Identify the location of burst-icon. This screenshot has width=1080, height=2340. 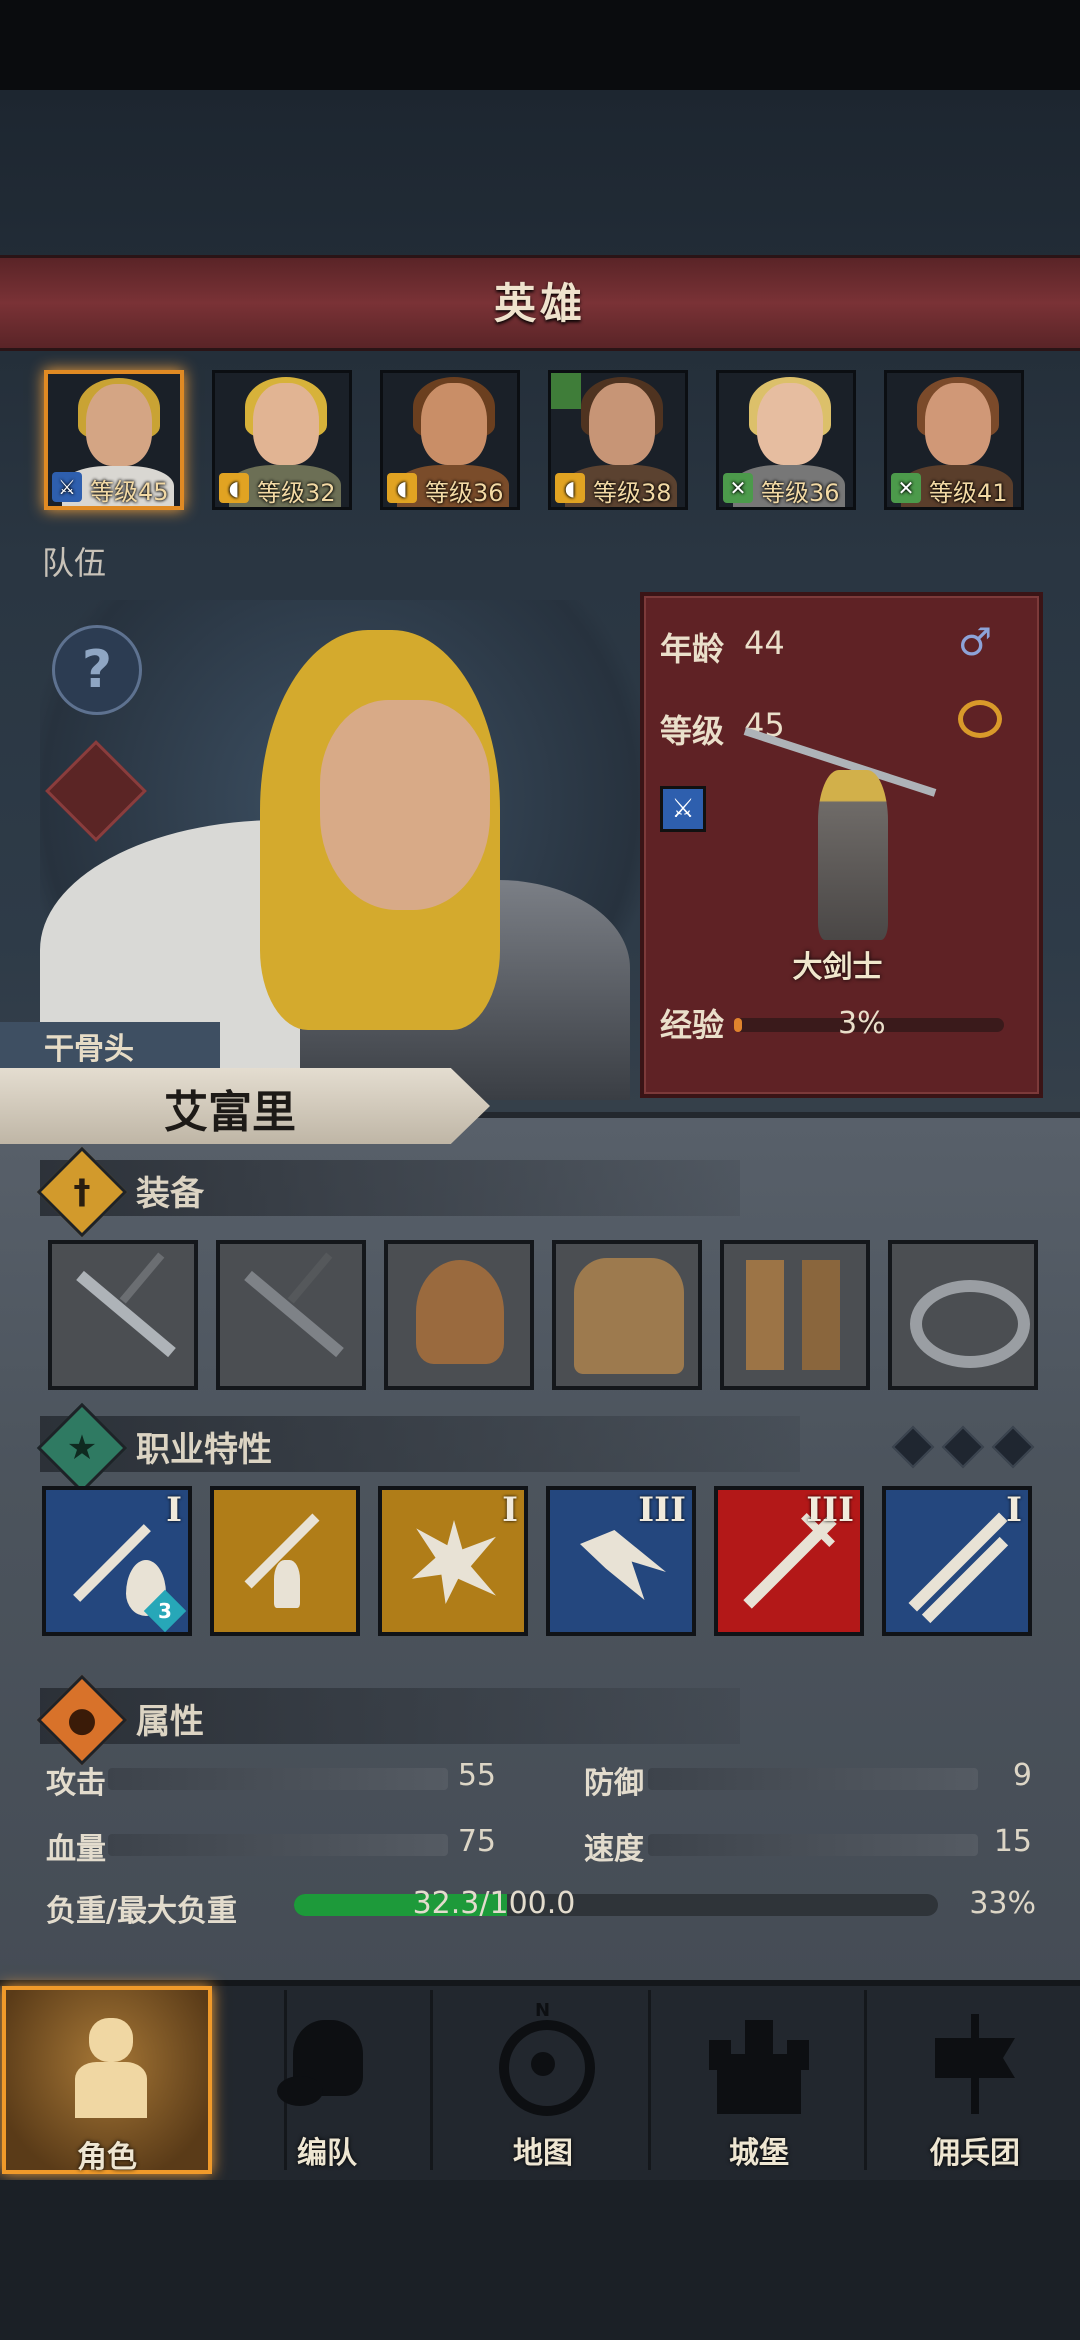
(454, 1562).